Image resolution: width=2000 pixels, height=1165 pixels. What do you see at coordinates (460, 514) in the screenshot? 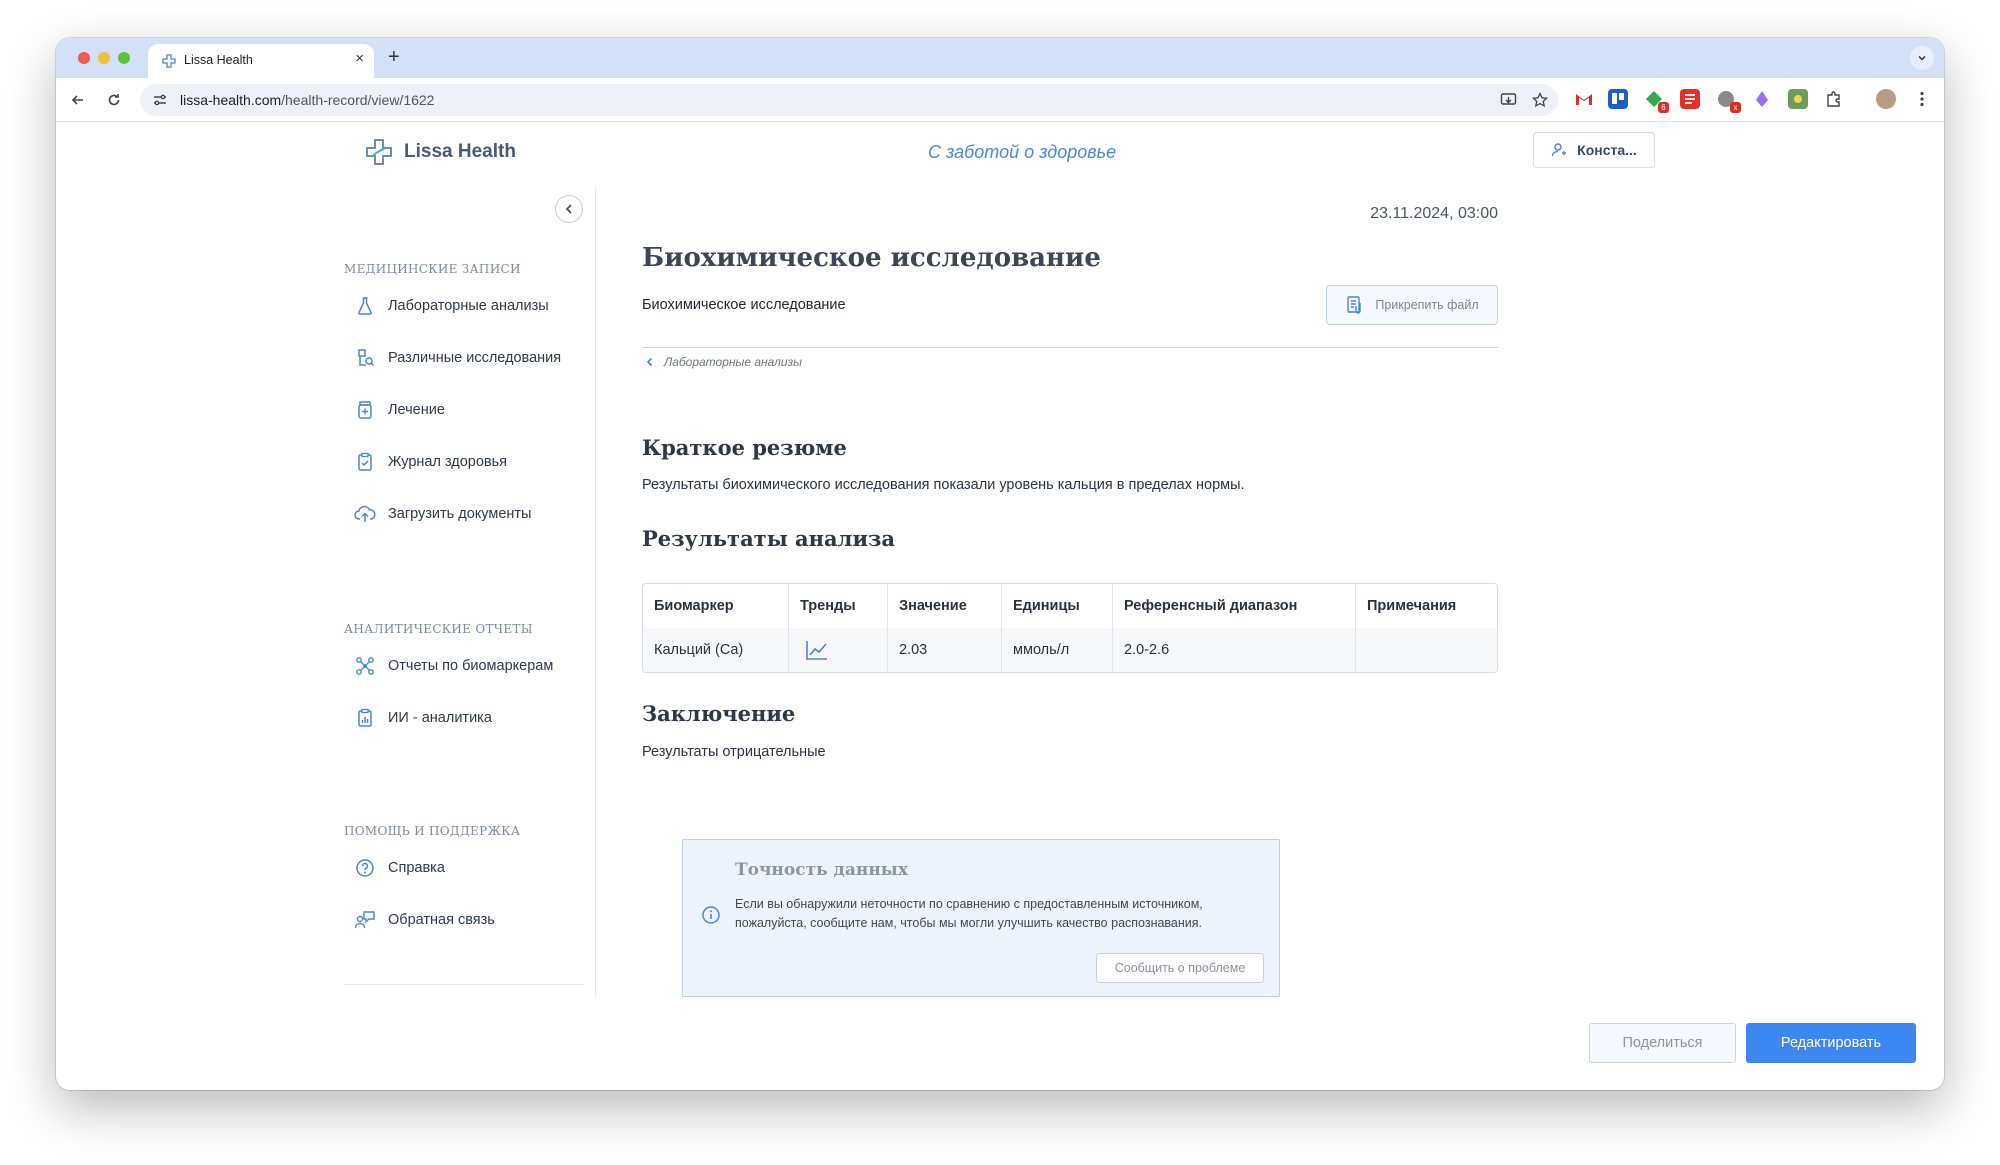
I see `sidebar-item-label: Загрузить документы` at bounding box center [460, 514].